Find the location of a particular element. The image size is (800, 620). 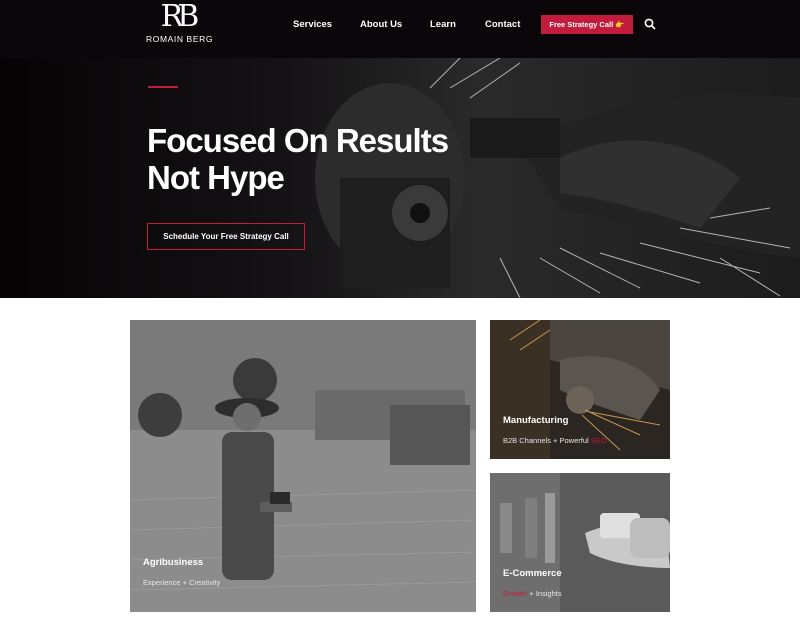

card-ecommerce-subtitle: Growth + Insights is located at coordinates (532, 593).